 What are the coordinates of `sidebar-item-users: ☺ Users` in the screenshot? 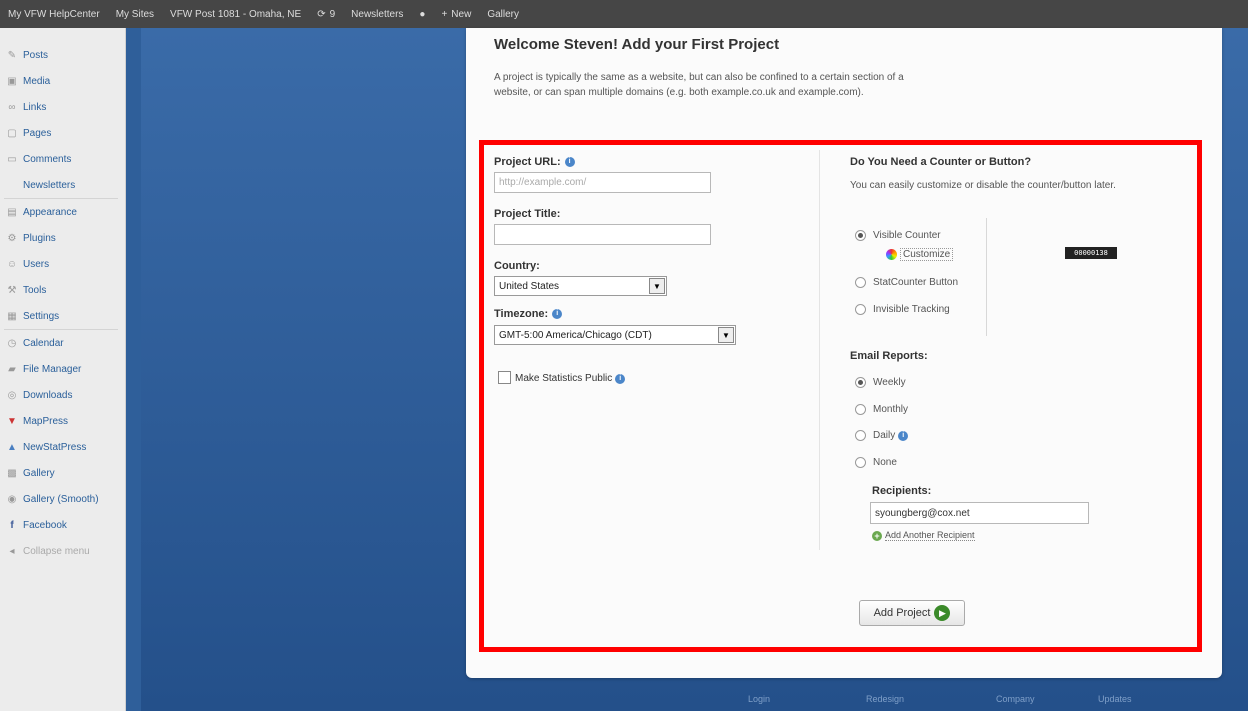 It's located at (62, 264).